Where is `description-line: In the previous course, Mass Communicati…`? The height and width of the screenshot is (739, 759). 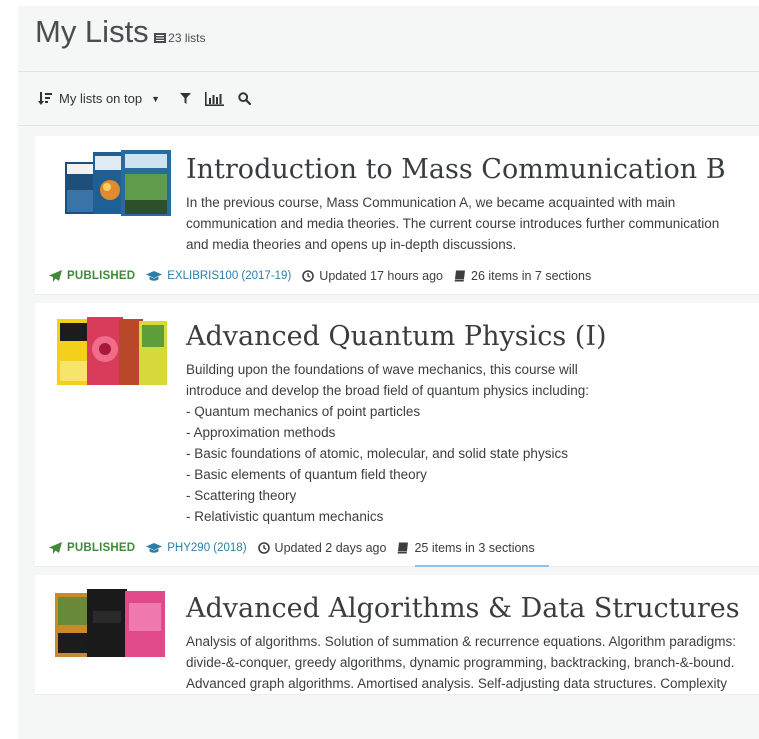
description-line: In the previous course, Mass Communicati… is located at coordinates (431, 202).